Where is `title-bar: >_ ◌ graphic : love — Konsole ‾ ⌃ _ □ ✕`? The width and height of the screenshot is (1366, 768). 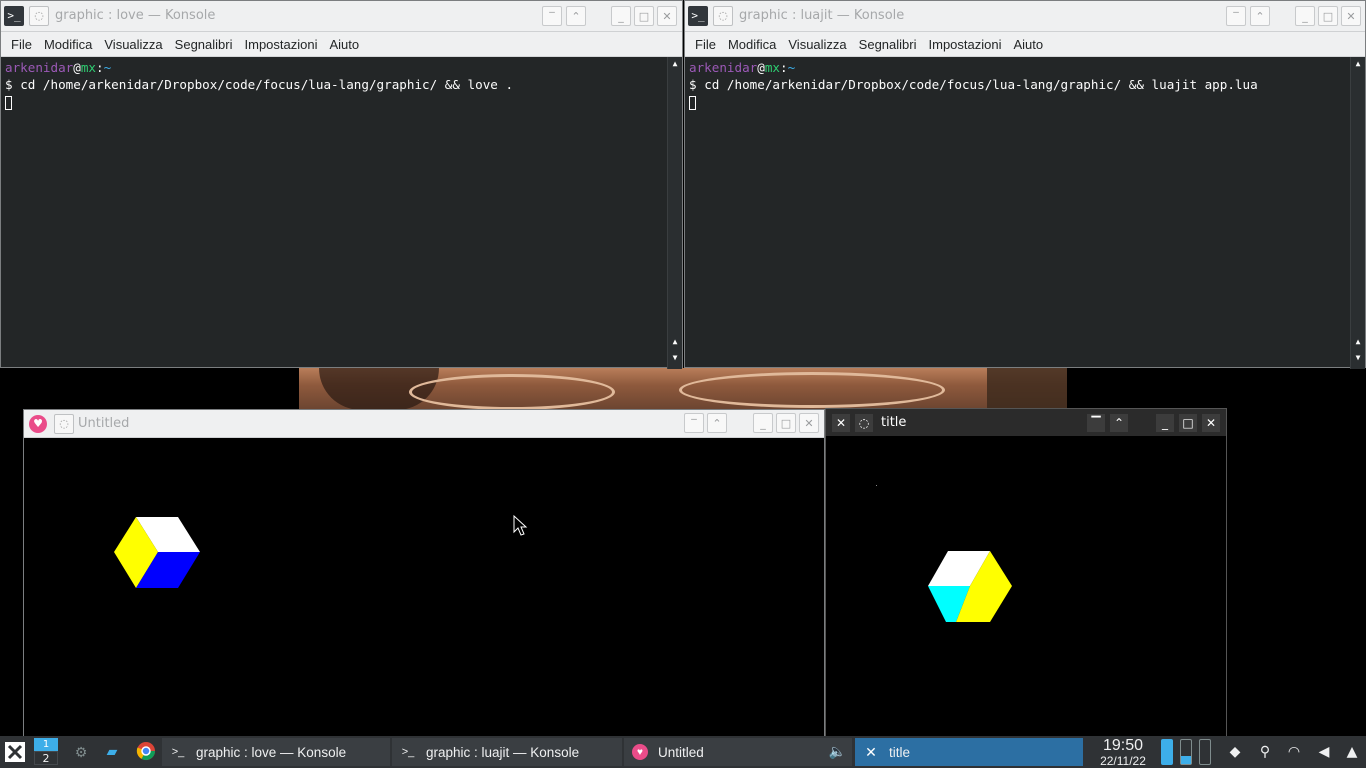
title-bar: >_ ◌ graphic : love — Konsole ‾ ⌃ _ □ ✕ is located at coordinates (341, 16).